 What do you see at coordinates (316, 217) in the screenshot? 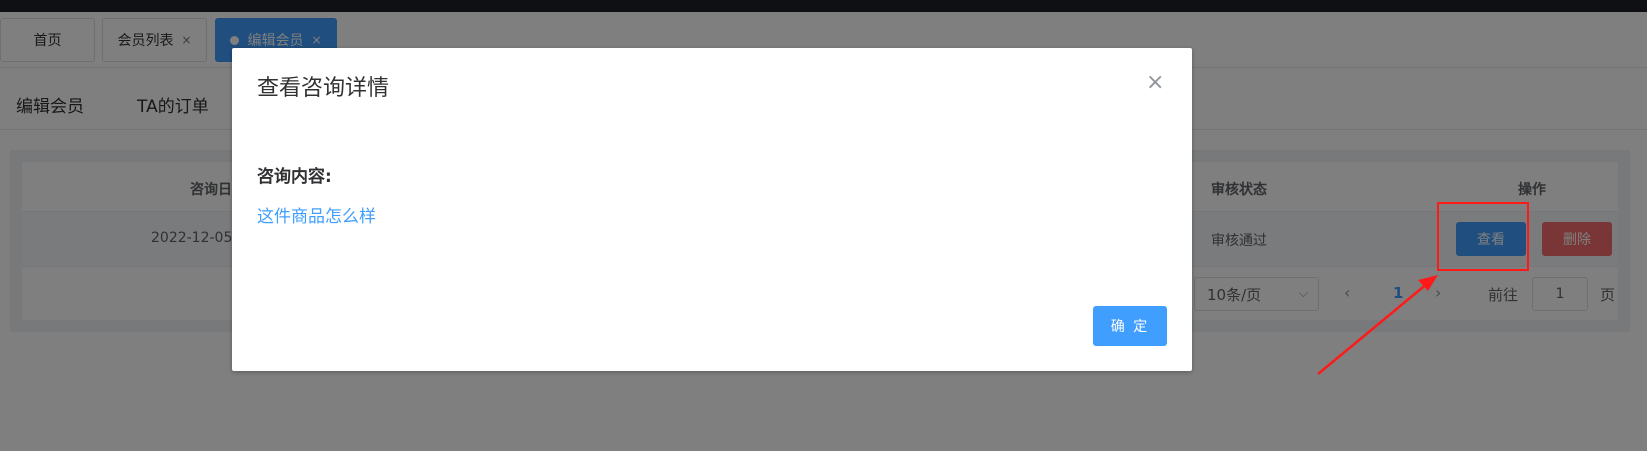
I see `consult-content-text: 这件商品怎么样` at bounding box center [316, 217].